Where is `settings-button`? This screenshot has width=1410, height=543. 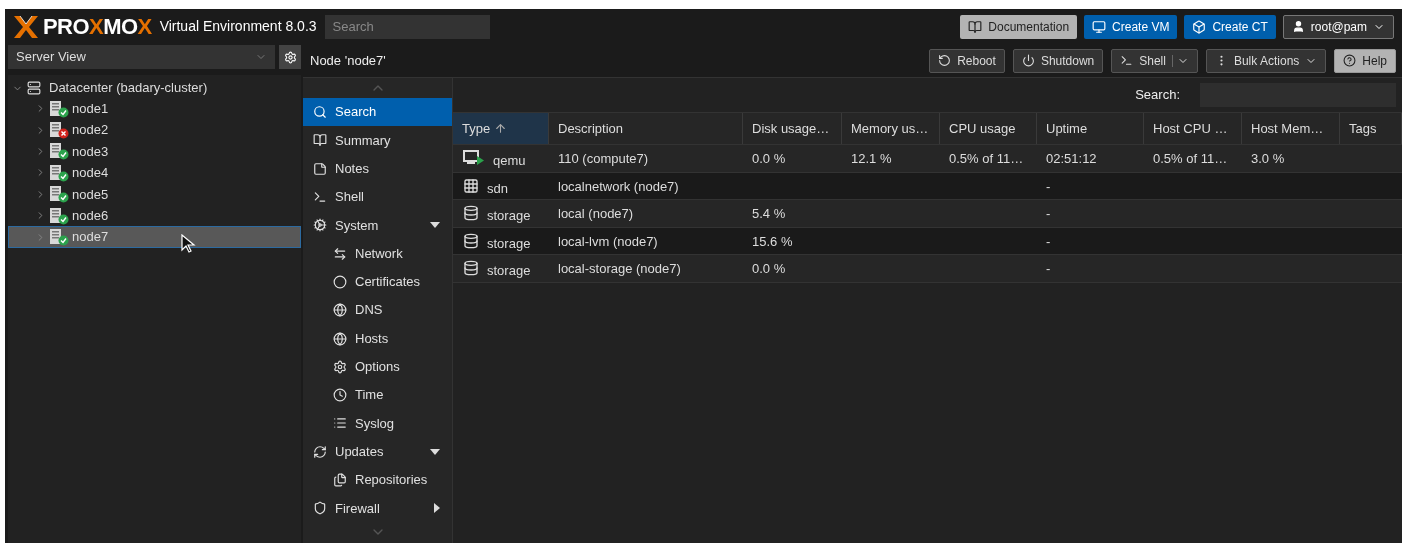 settings-button is located at coordinates (290, 57).